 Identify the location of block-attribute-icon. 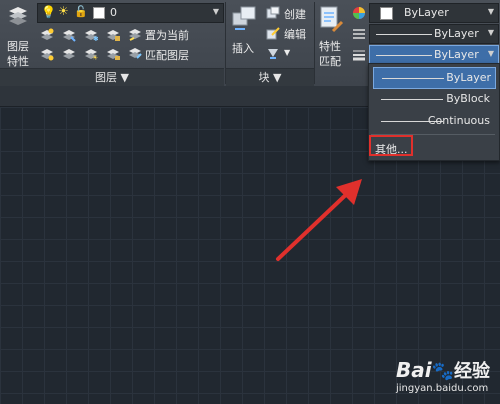
(273, 53).